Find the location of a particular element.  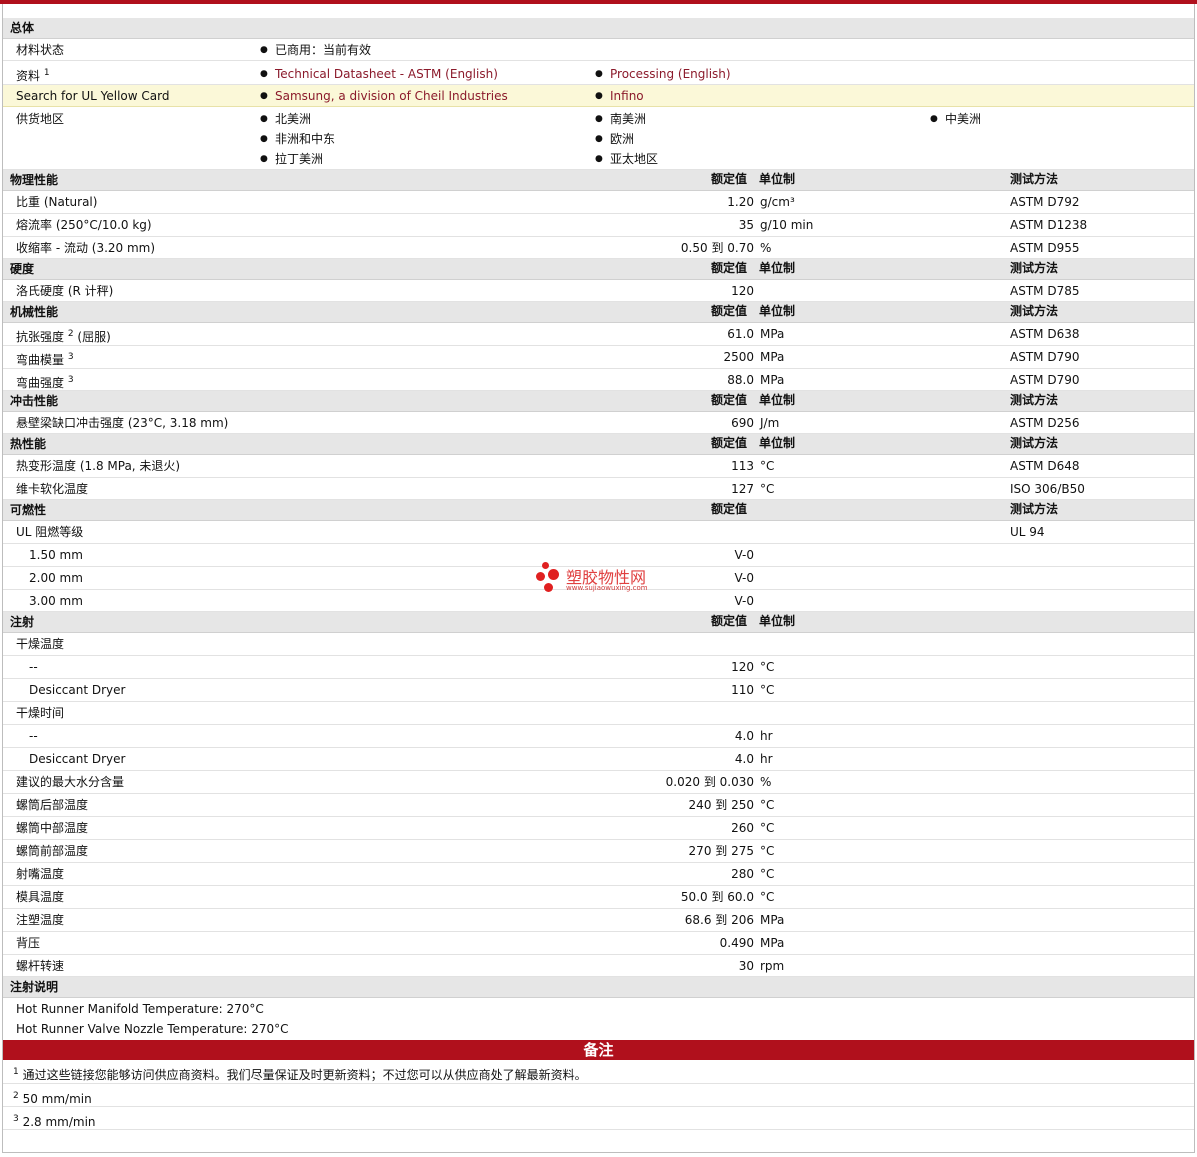

table-row: 抗张强度 2 (屈服) 61.0 MPa ASTM D638 is located at coordinates (598, 334).